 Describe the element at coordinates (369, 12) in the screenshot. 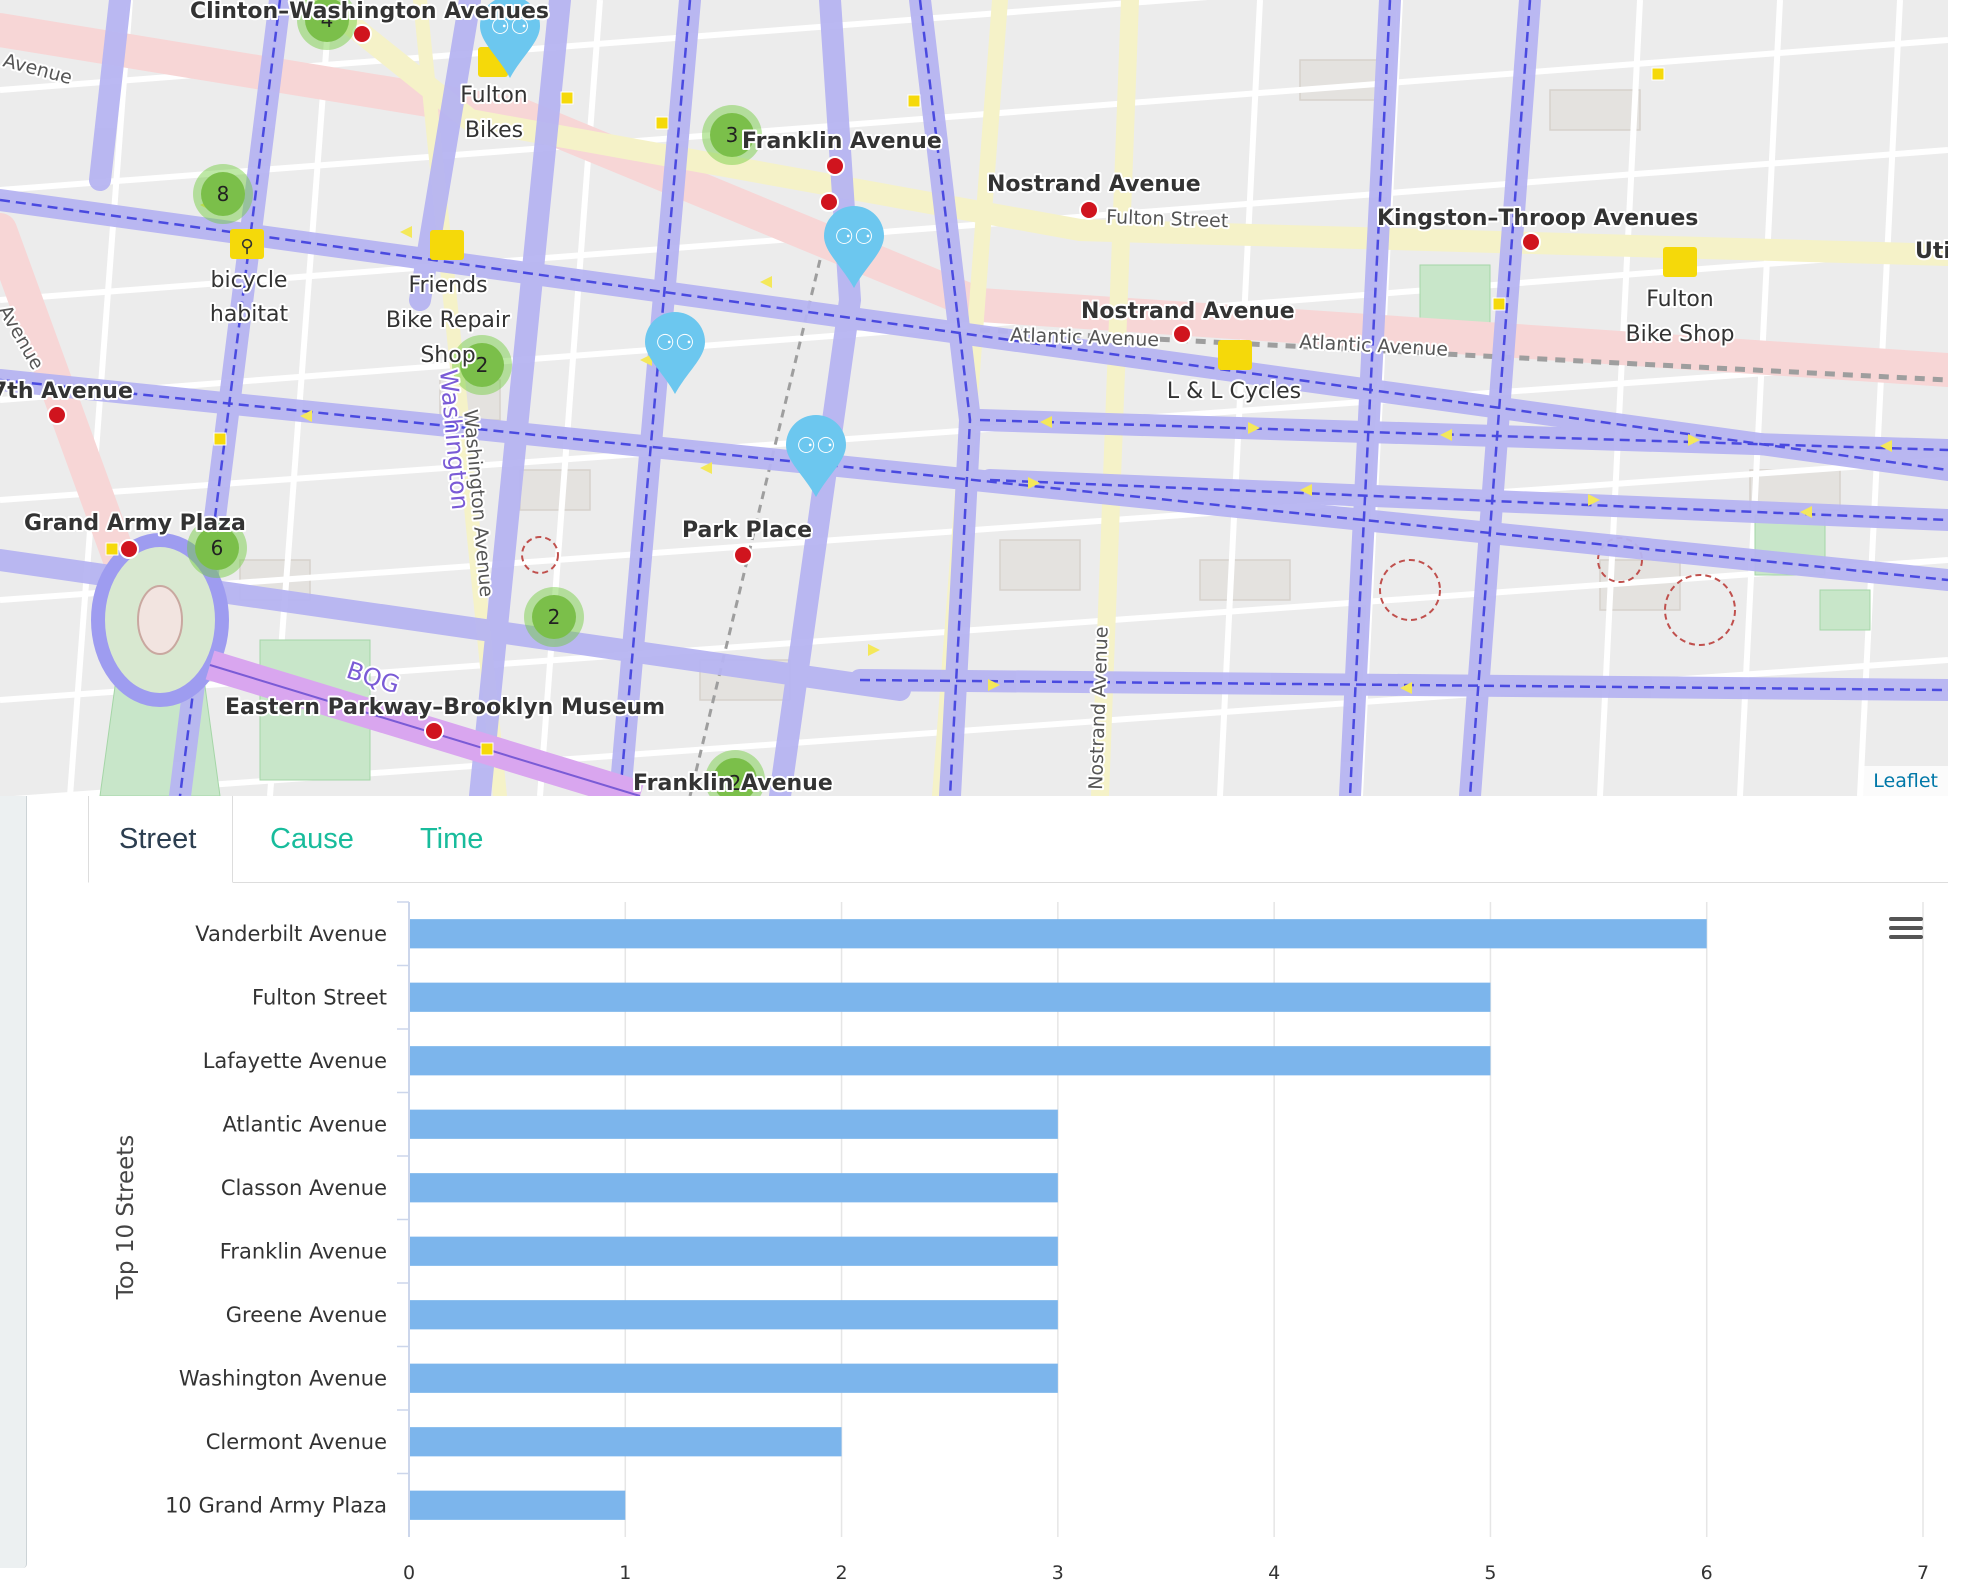

I see `svg-text: Clinton–Washington Avenues` at that location.